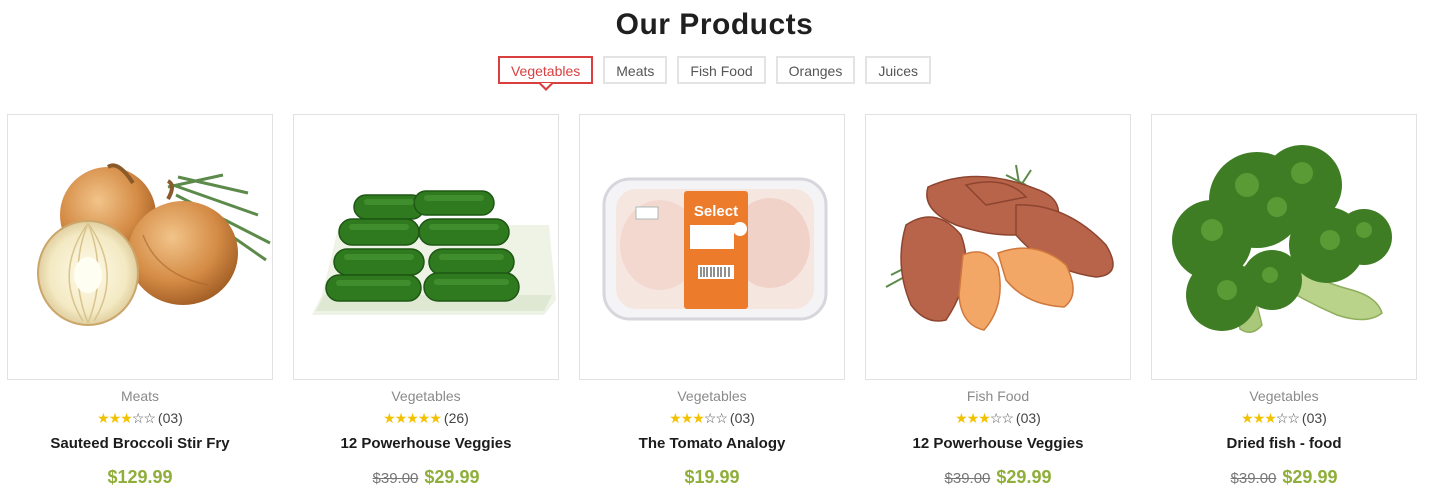 This screenshot has width=1429, height=503. Describe the element at coordinates (815, 70) in the screenshot. I see `tab-oranges: Oranges` at that location.